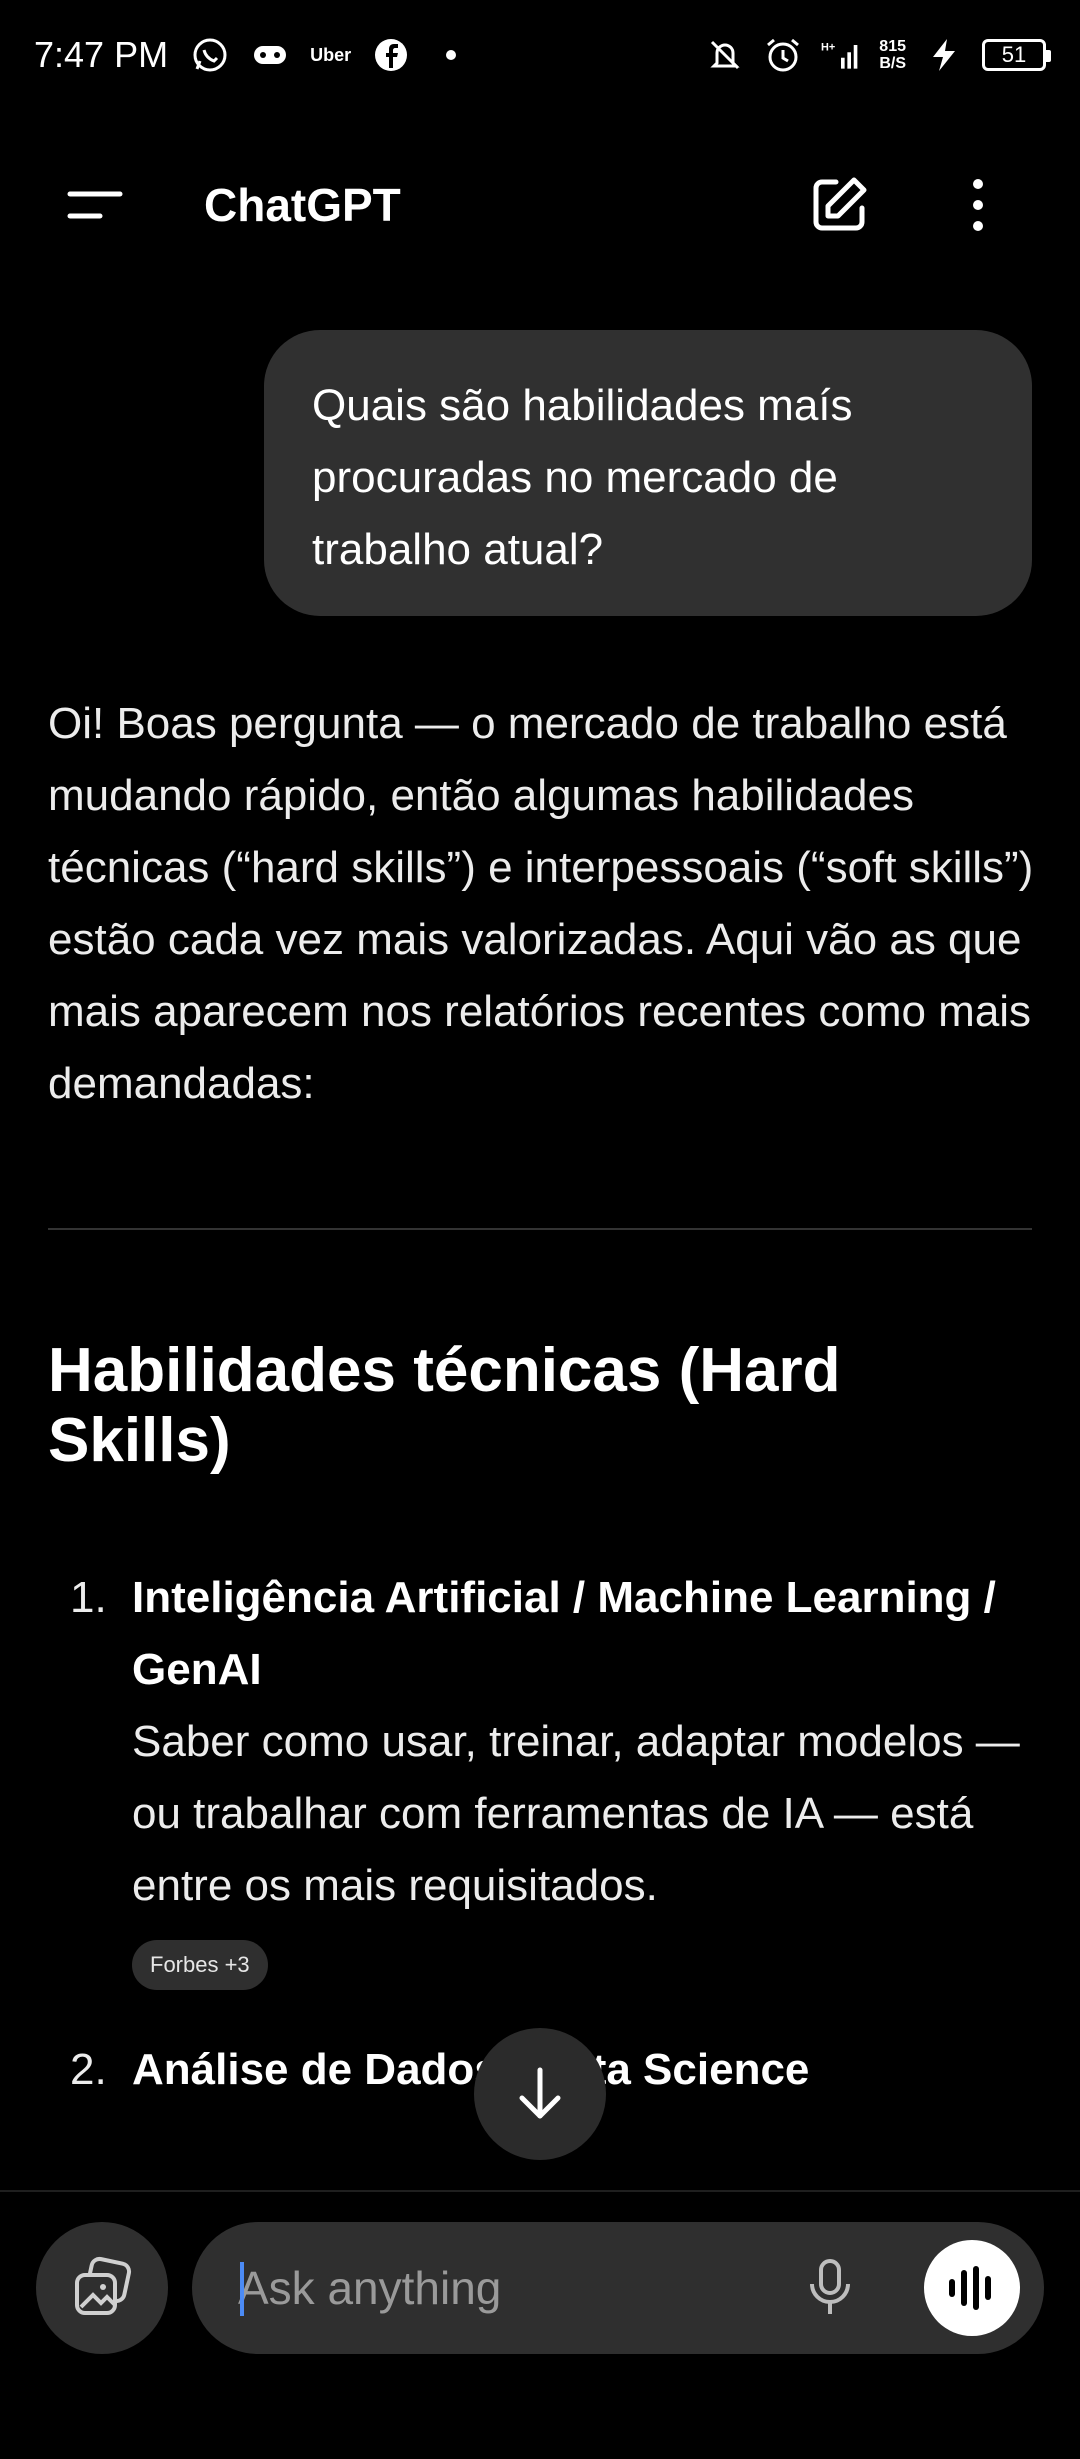 Image resolution: width=1080 pixels, height=2459 pixels. I want to click on images-icon, so click(103, 2285).